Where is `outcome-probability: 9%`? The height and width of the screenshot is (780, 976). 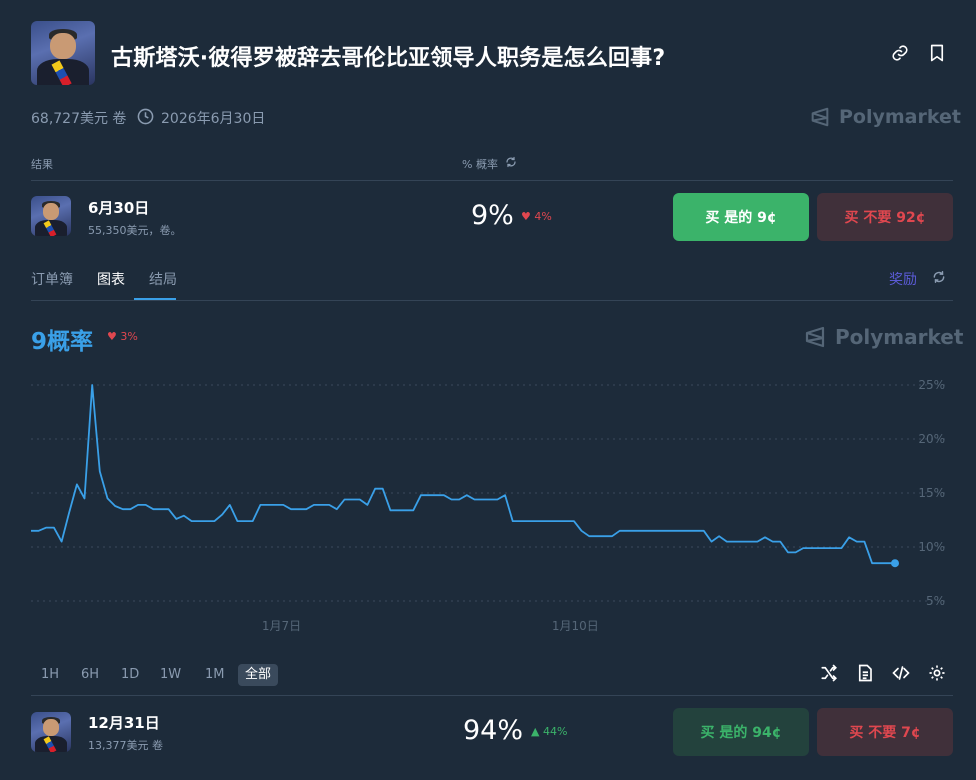 outcome-probability: 9% is located at coordinates (492, 215).